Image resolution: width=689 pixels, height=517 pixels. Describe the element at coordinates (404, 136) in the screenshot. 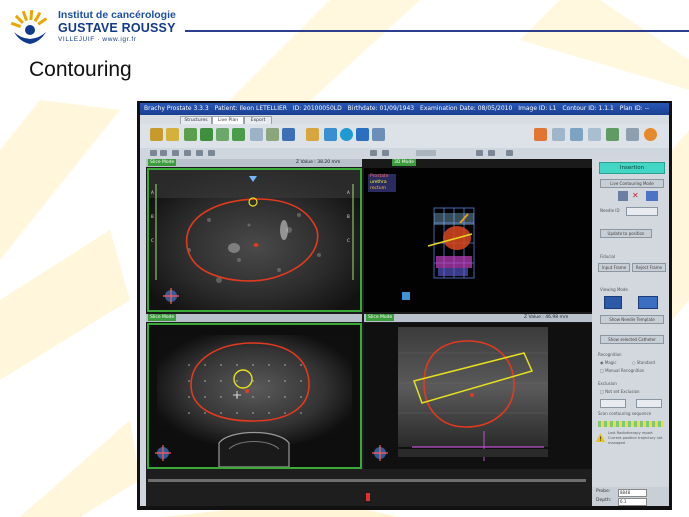

I see `main-toolbar` at that location.